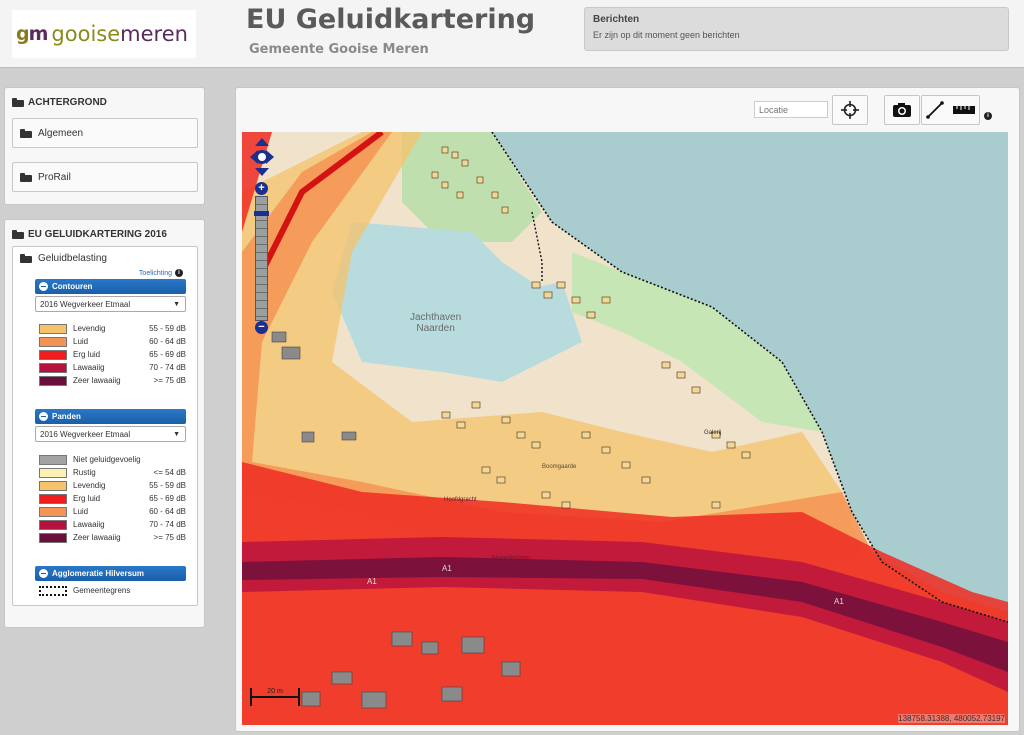 Image resolution: width=1024 pixels, height=735 pixels. What do you see at coordinates (32, 34) in the screenshot?
I see `logo-mark: gm` at bounding box center [32, 34].